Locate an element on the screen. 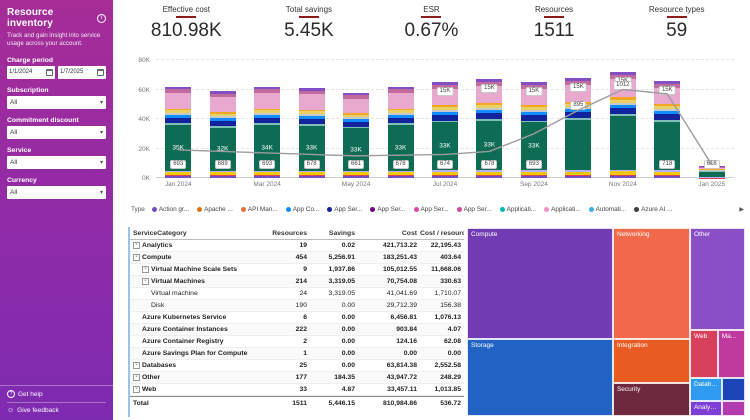 This screenshot has width=750, height=420. bar-nov-2024: 15K1012 is located at coordinates (622, 124).